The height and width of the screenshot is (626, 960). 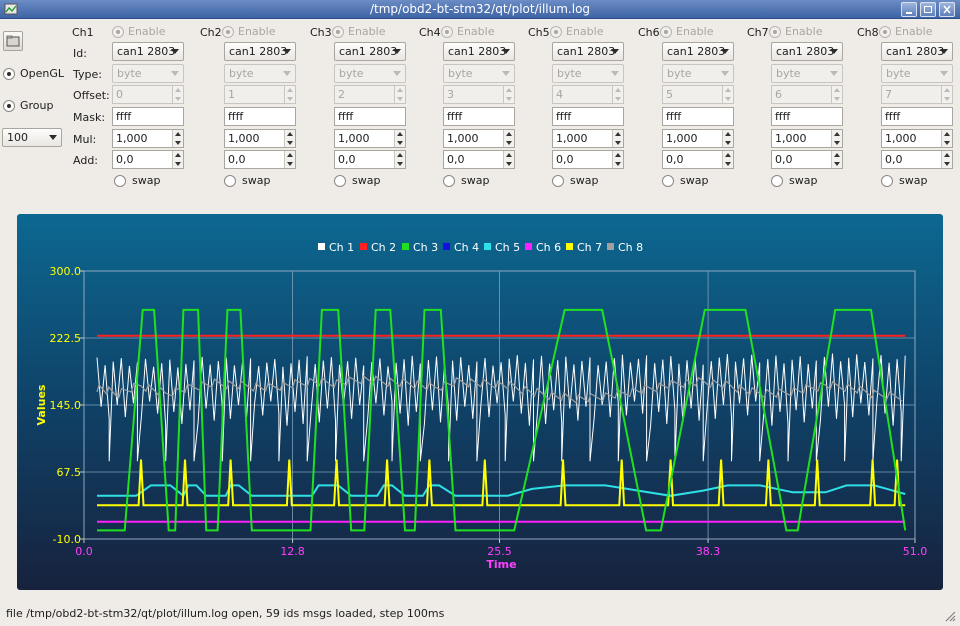 What do you see at coordinates (9, 105) in the screenshot?
I see `group-radio` at bounding box center [9, 105].